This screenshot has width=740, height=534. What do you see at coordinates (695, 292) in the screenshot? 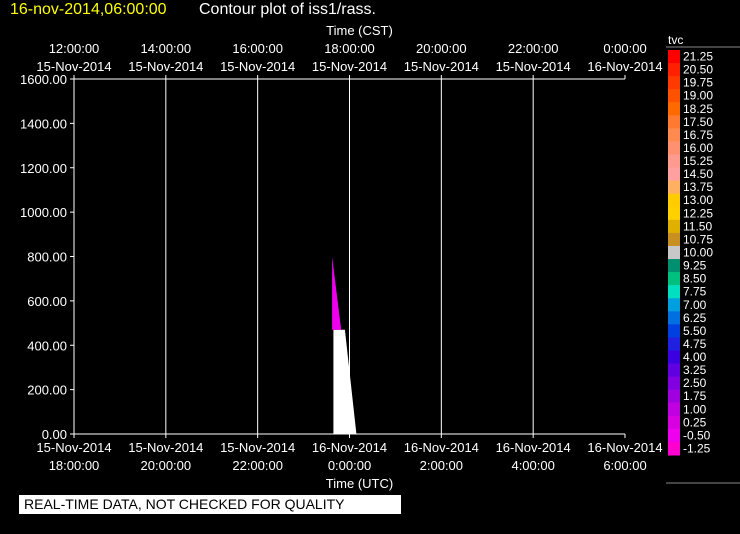
I see `colorbar-level-label: 7.75` at bounding box center [695, 292].